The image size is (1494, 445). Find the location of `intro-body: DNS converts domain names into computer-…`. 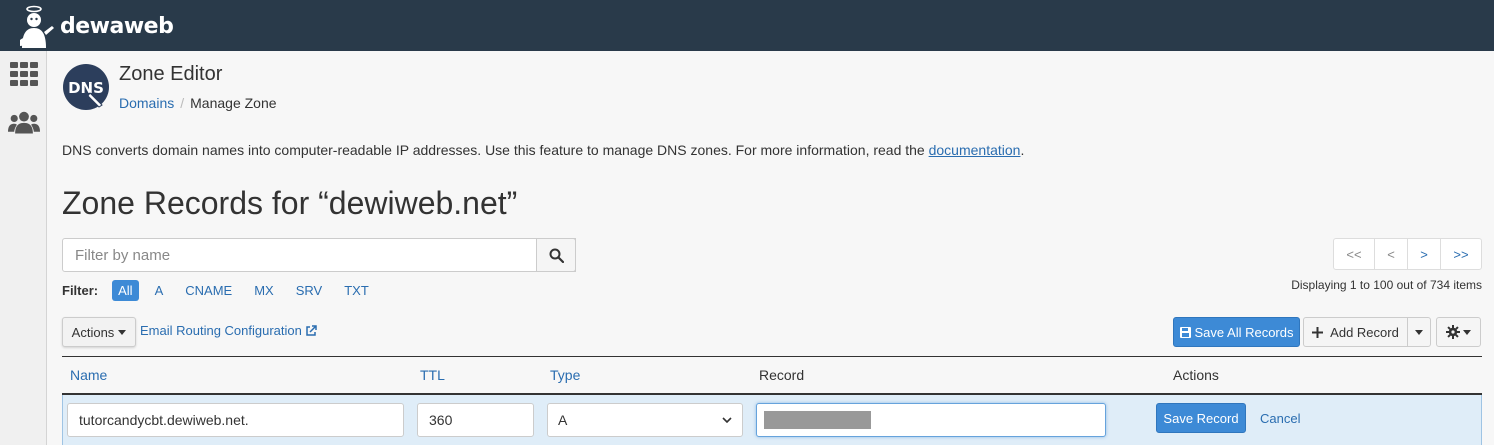

intro-body: DNS converts domain names into computer-… is located at coordinates (495, 150).